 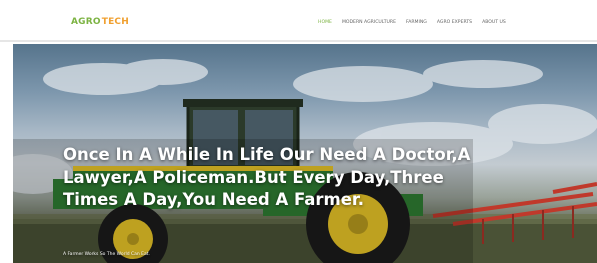 What do you see at coordinates (86, 22) in the screenshot?
I see `logo-agro-text: AGRO` at bounding box center [86, 22].